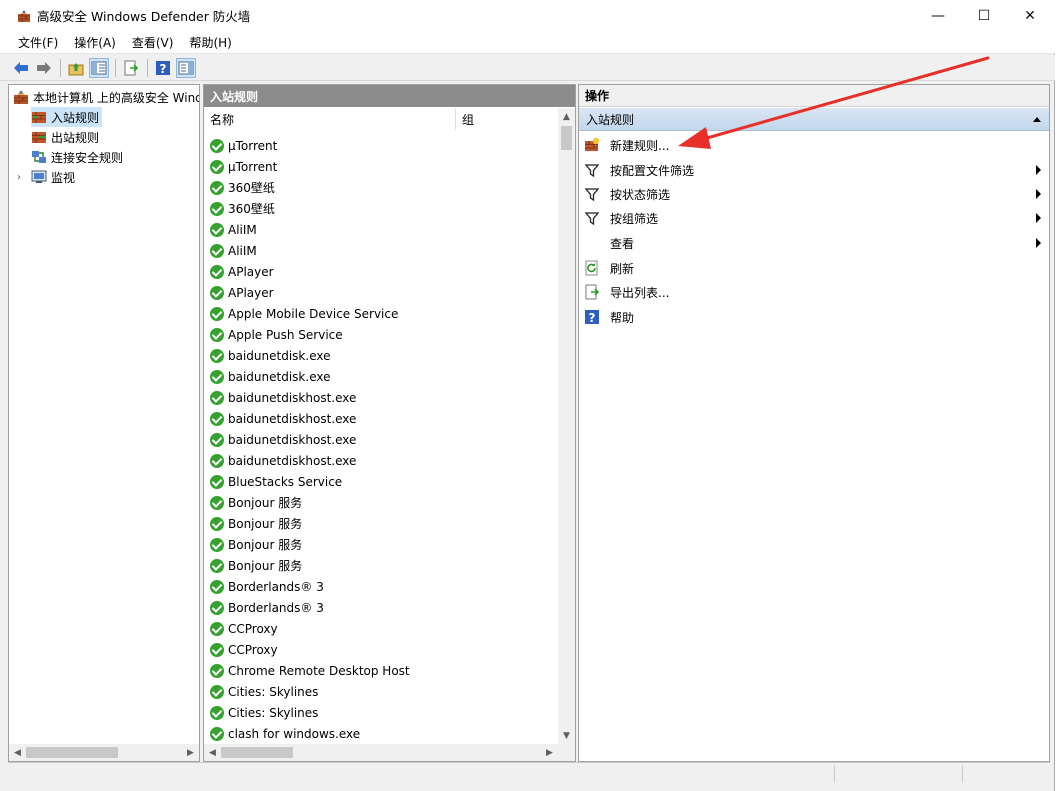 This screenshot has width=1061, height=791. Describe the element at coordinates (330, 119) in the screenshot. I see `column-header-name: 名称` at that location.